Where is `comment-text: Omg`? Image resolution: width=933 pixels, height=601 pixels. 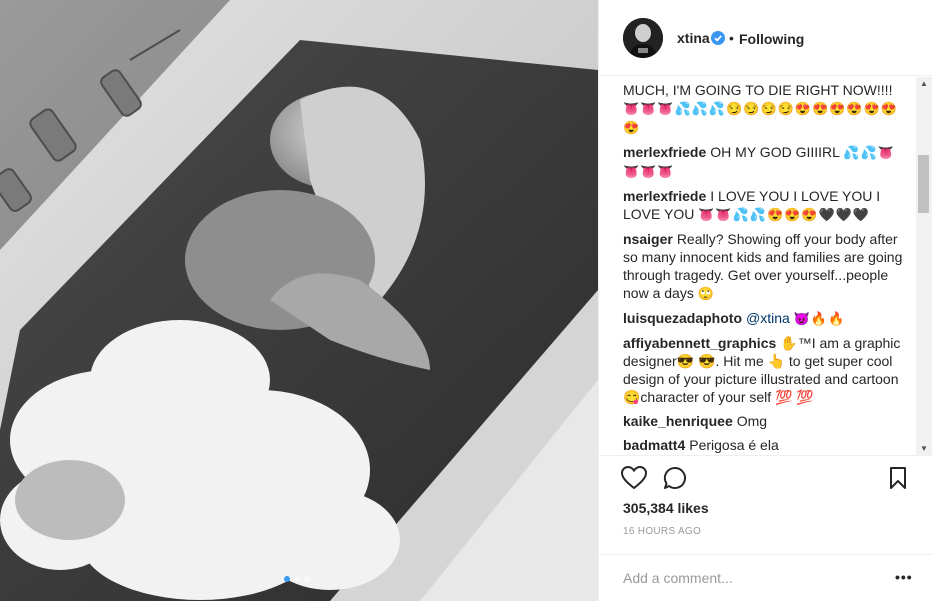
comment-text: Omg is located at coordinates (752, 421).